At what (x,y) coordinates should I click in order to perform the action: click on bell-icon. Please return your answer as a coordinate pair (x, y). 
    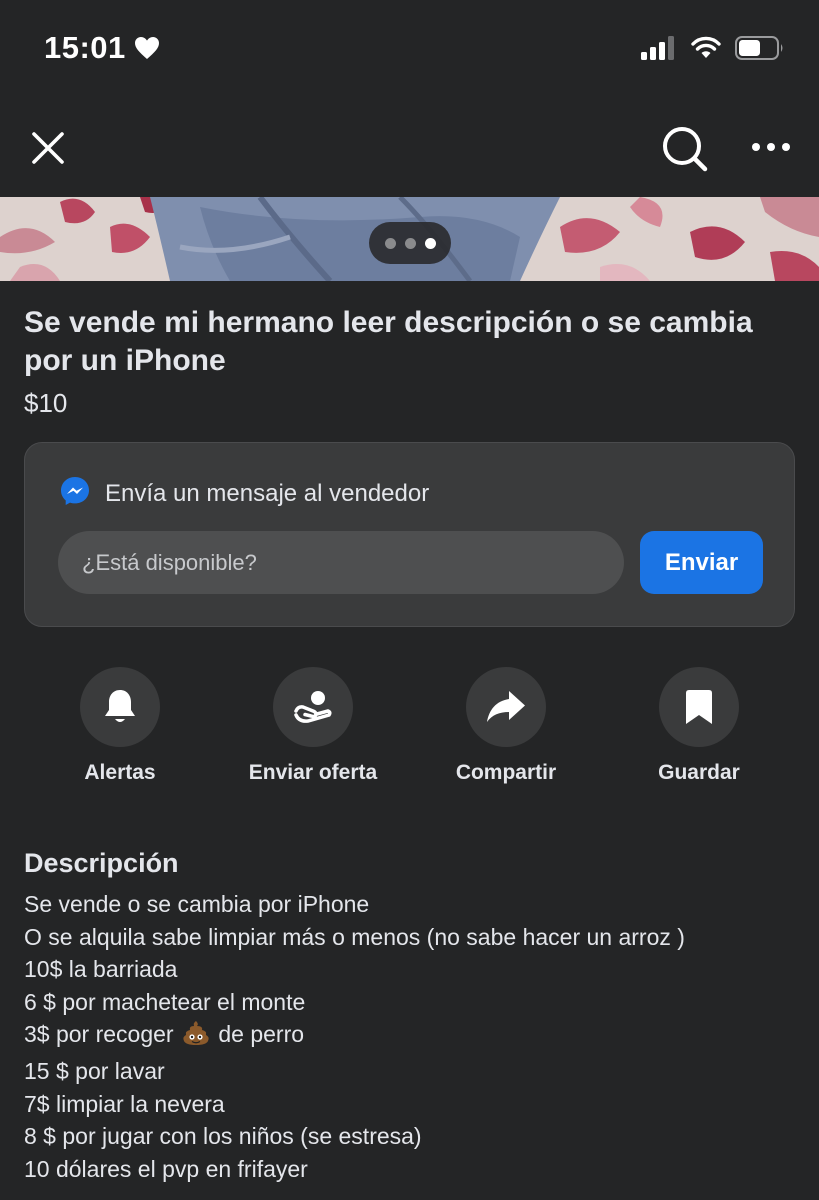
    Looking at the image, I should click on (120, 706).